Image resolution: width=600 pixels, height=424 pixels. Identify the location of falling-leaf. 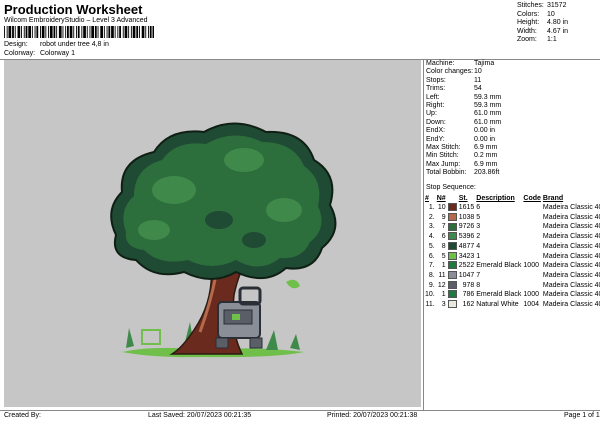
(293, 284).